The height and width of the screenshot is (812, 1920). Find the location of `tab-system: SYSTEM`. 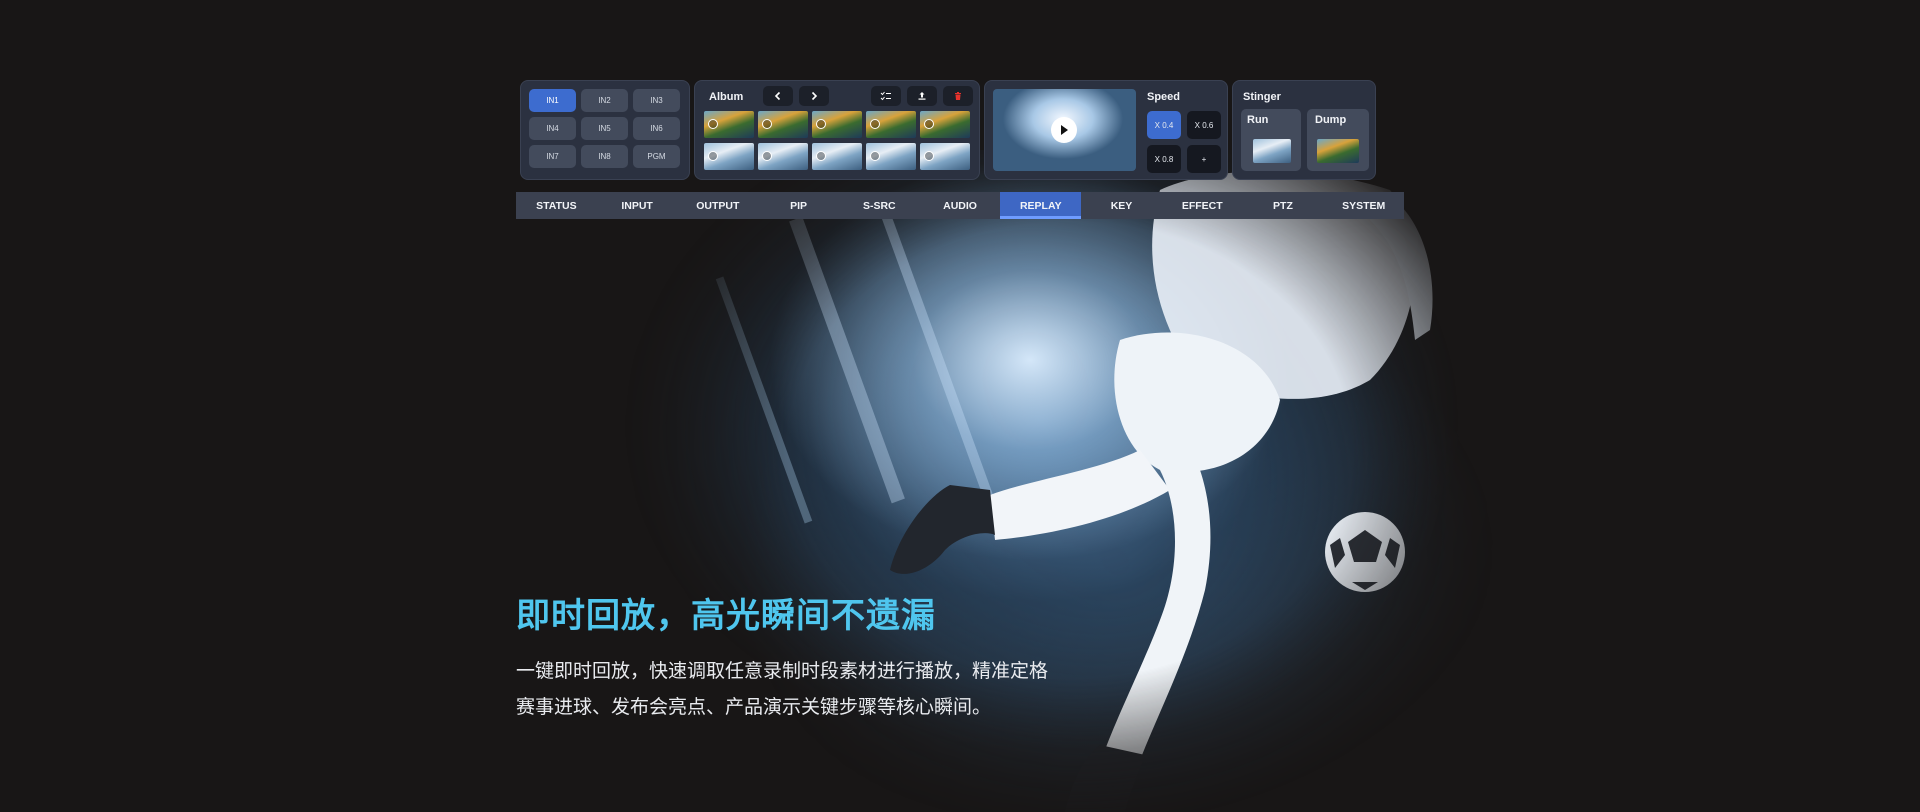

tab-system: SYSTEM is located at coordinates (1363, 205).